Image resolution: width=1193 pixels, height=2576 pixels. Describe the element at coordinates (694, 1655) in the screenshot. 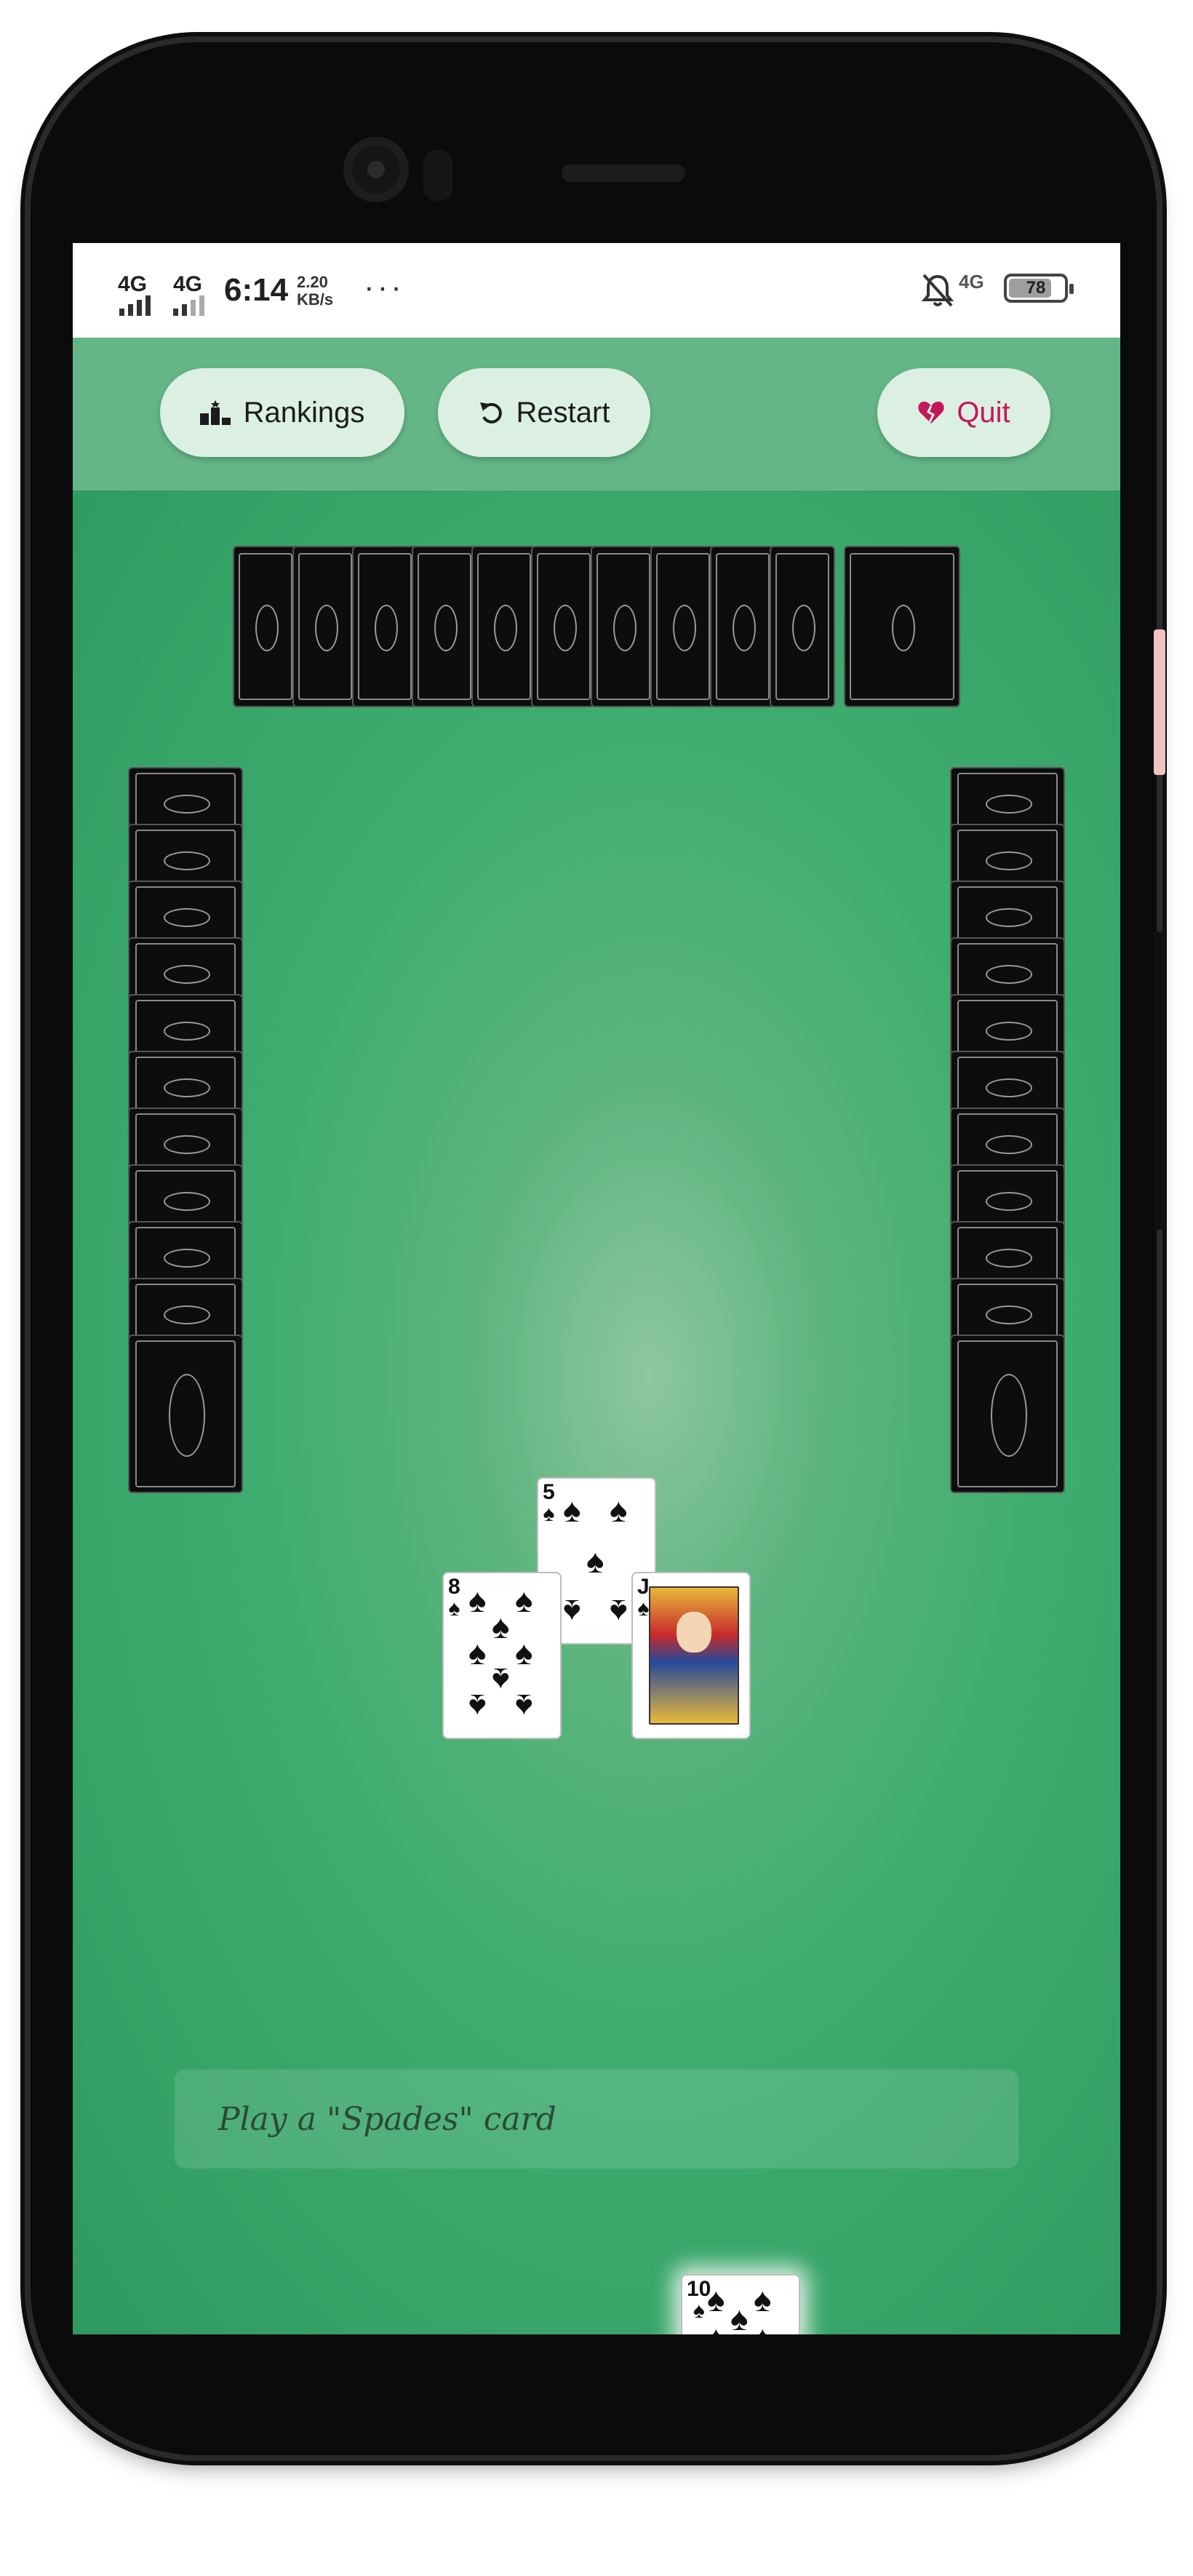

I see `jack-face-art` at that location.